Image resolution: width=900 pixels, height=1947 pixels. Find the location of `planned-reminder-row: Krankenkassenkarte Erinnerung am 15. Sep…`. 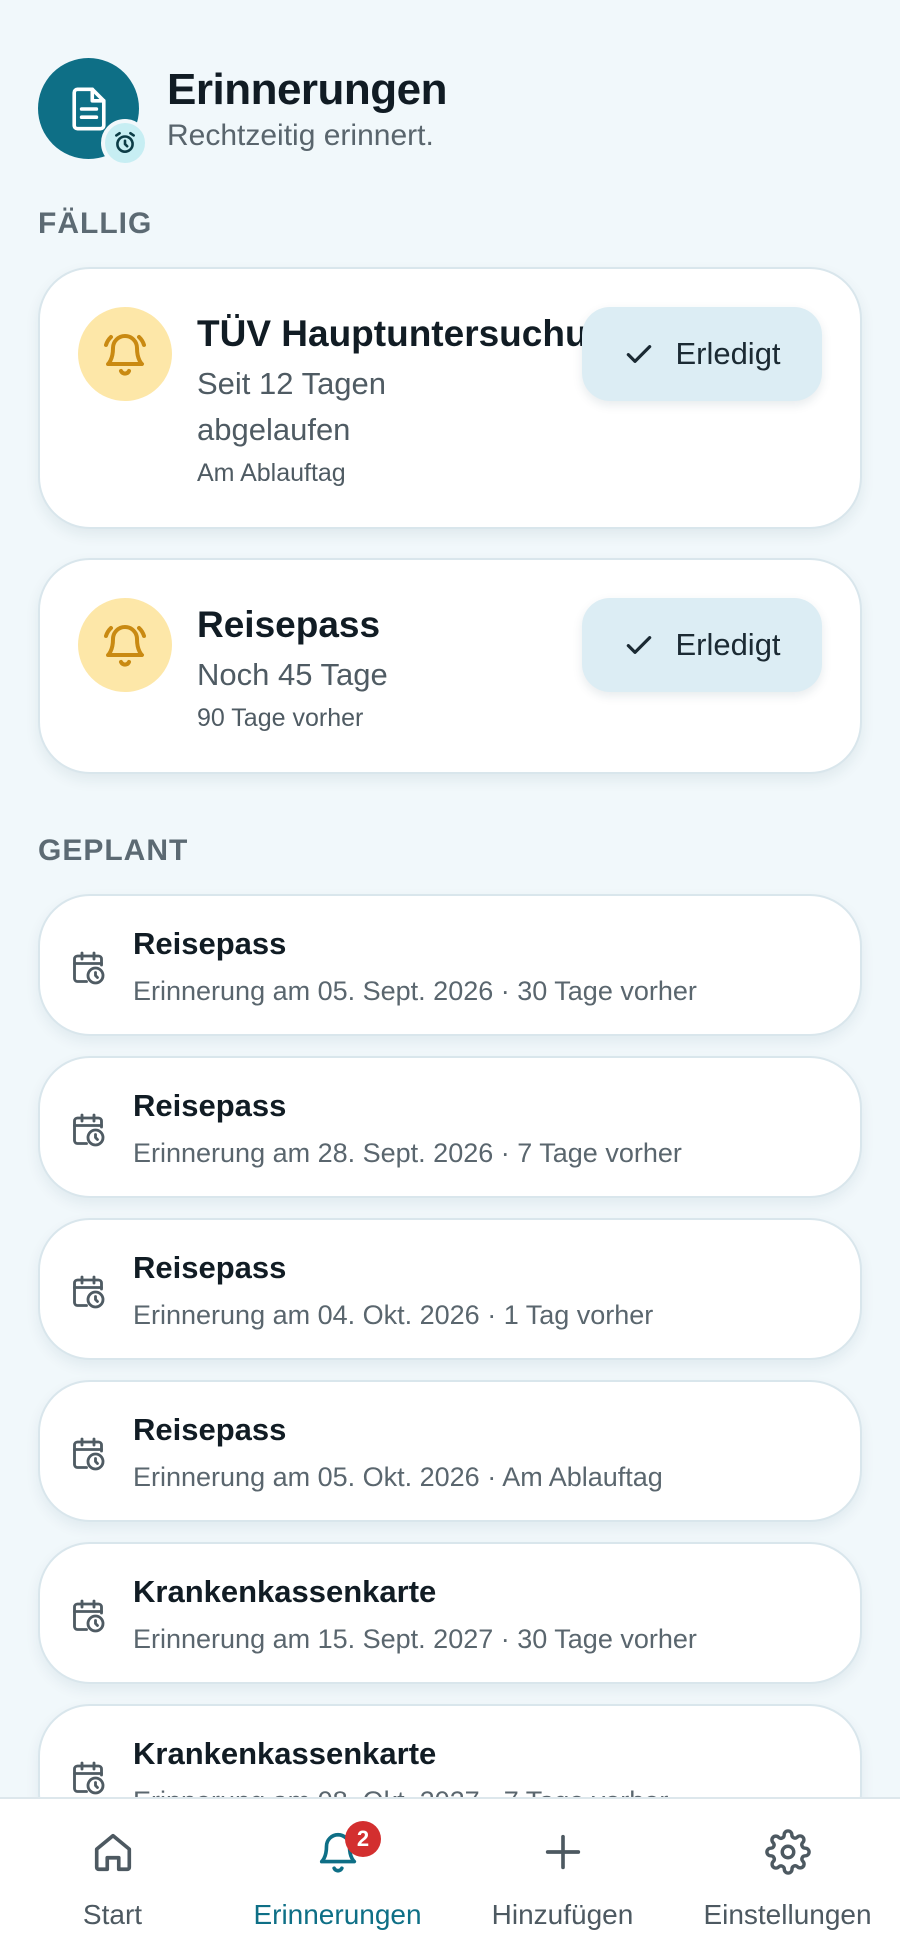

planned-reminder-row: Krankenkassenkarte Erinnerung am 15. Sep… is located at coordinates (450, 1613).